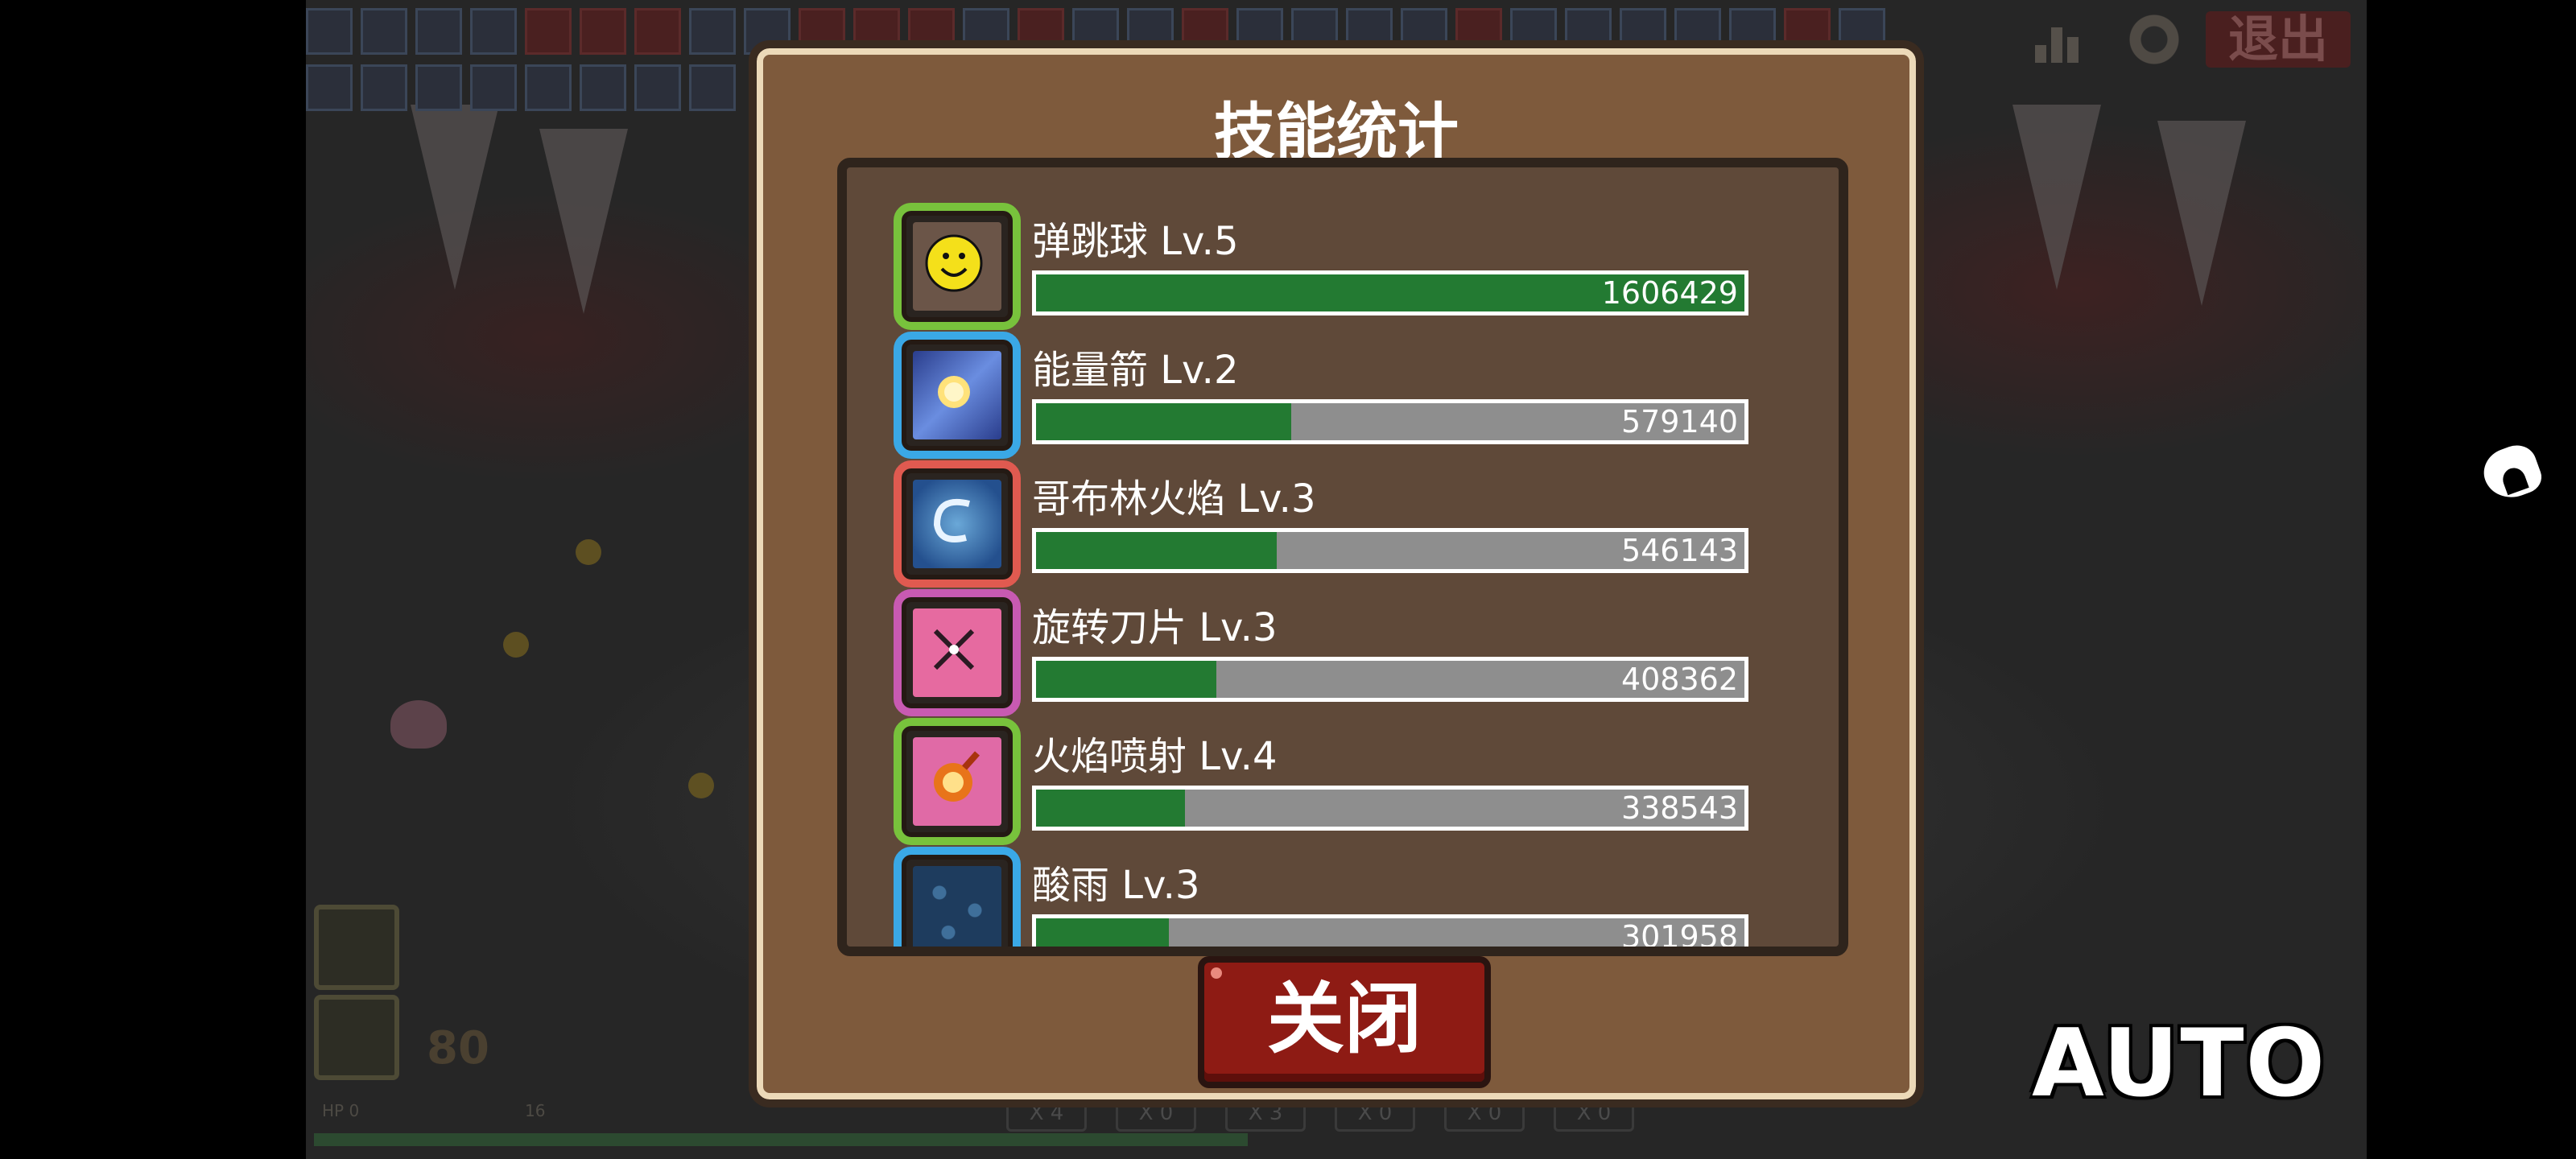  I want to click on skill-row: 火焰喷射 Lv.4 338543, so click(1336, 782).